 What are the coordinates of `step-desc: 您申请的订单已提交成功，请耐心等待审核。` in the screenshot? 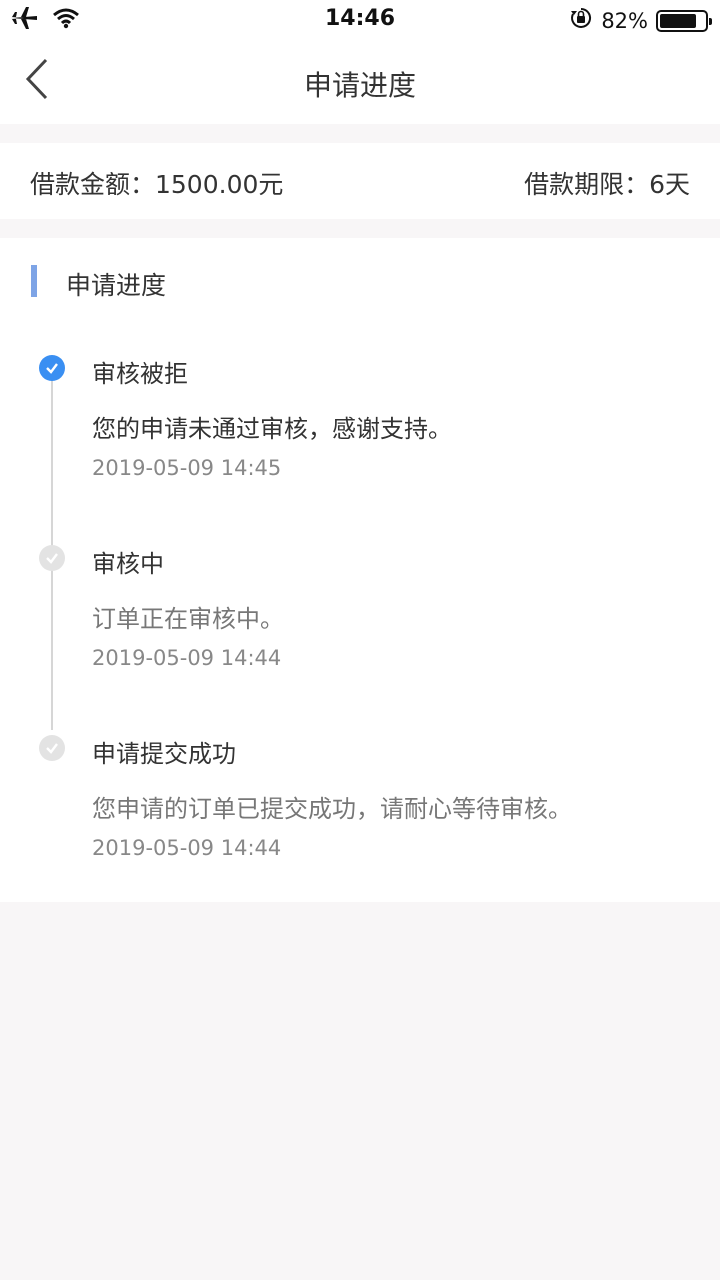 It's located at (332, 809).